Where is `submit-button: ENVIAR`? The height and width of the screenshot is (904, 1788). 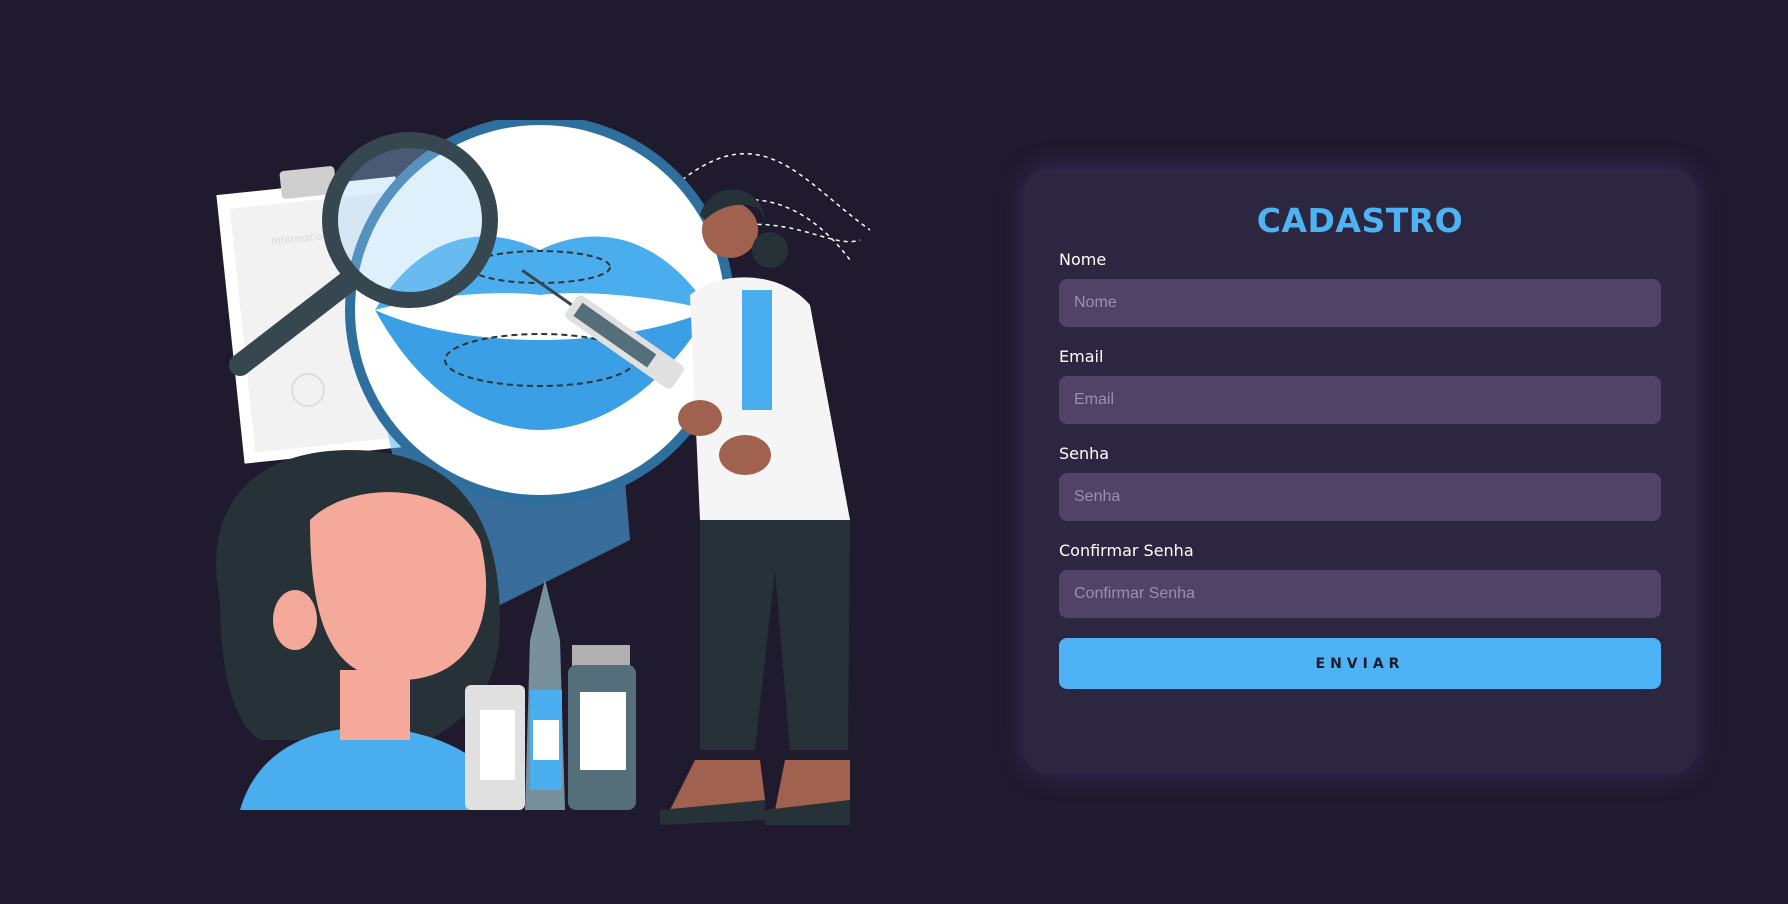
submit-button: ENVIAR is located at coordinates (1360, 663).